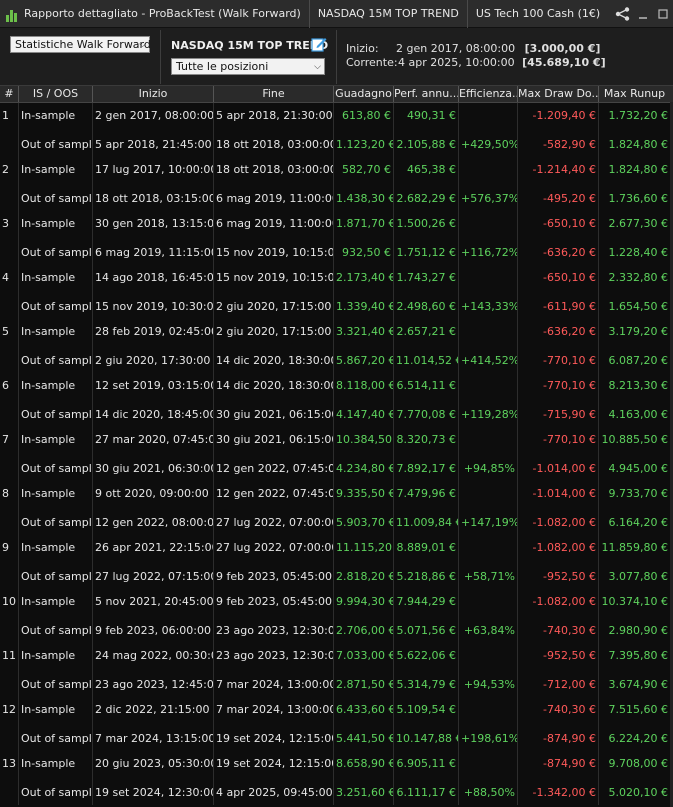 The image size is (673, 807). What do you see at coordinates (363, 143) in the screenshot?
I see `row-gain: 1.123,20 €` at bounding box center [363, 143].